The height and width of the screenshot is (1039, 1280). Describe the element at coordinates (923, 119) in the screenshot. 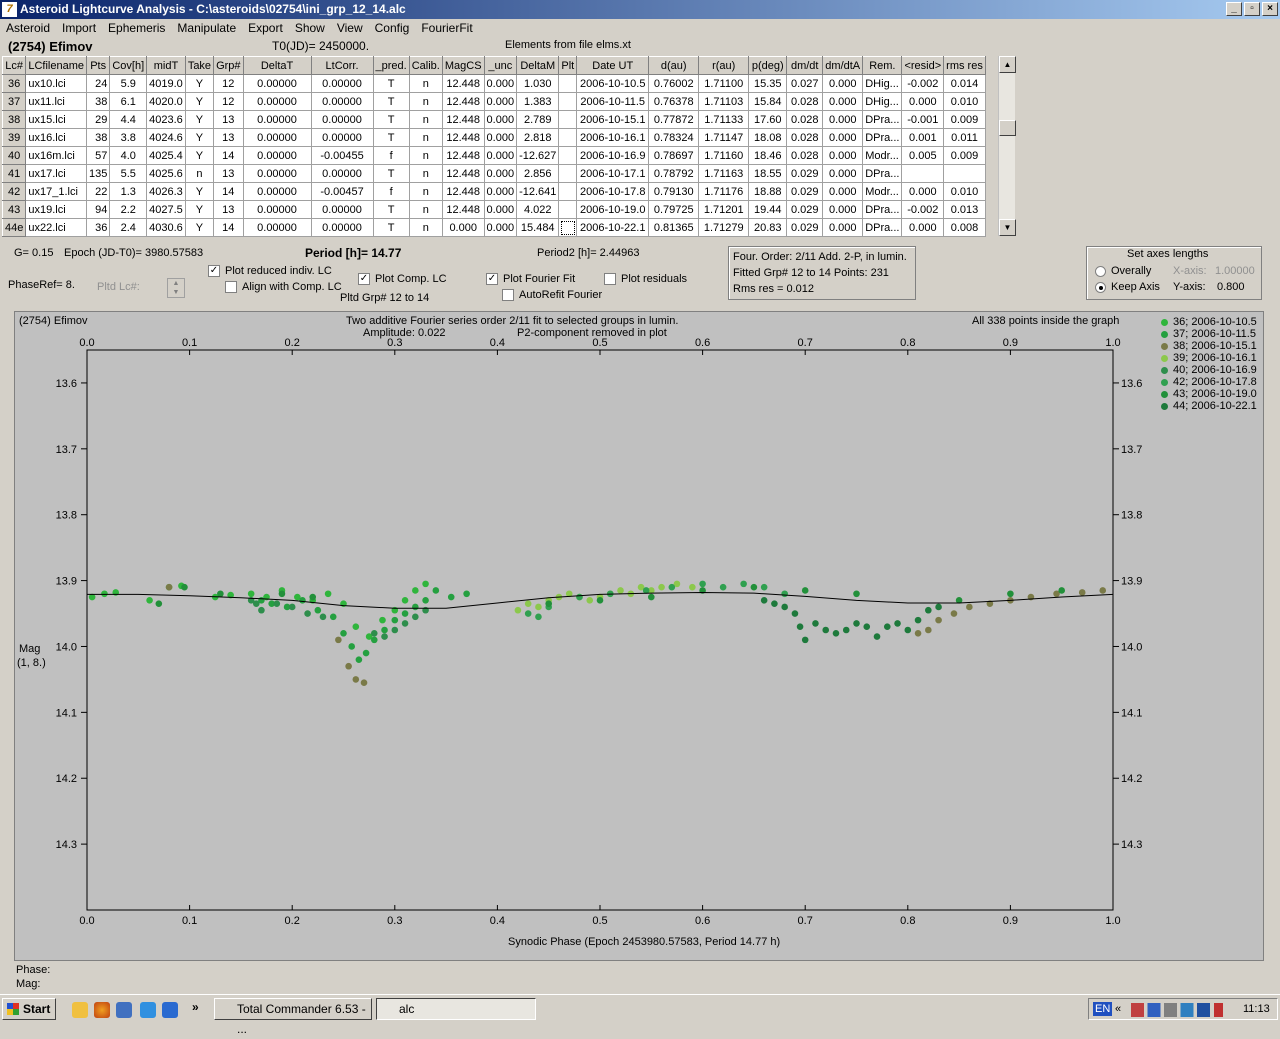

I see `table-cell: -0.001` at that location.